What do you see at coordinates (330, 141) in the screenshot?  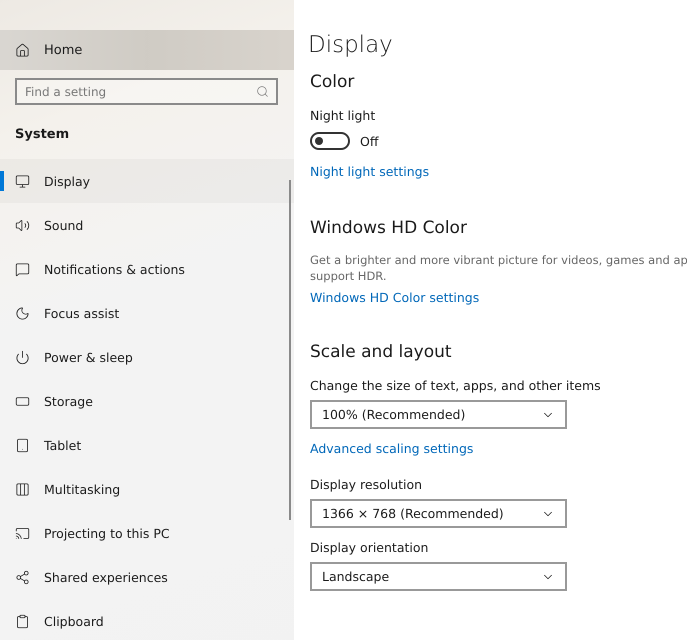 I see `toggle-switch` at bounding box center [330, 141].